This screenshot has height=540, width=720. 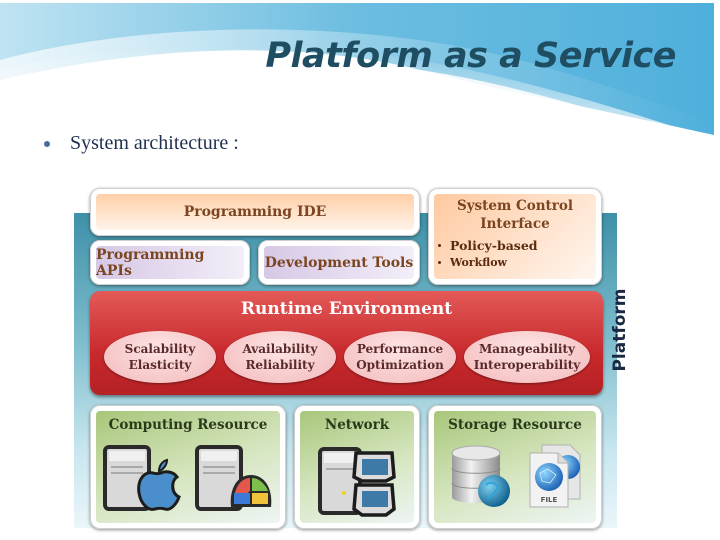 I want to click on platform-side-label: Platform, so click(x=620, y=330).